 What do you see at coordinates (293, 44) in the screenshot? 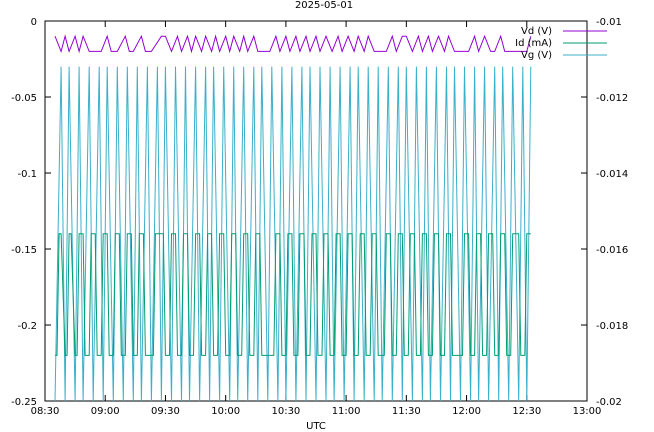
I see `series-line-vd-v` at bounding box center [293, 44].